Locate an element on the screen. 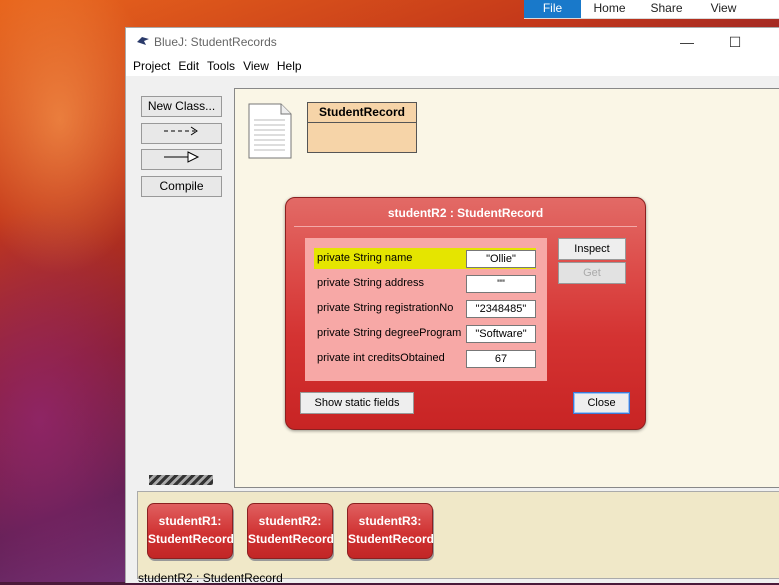 Image resolution: width=779 pixels, height=585 pixels. object-studentr2: studentR2: StudentRecord is located at coordinates (291, 531).